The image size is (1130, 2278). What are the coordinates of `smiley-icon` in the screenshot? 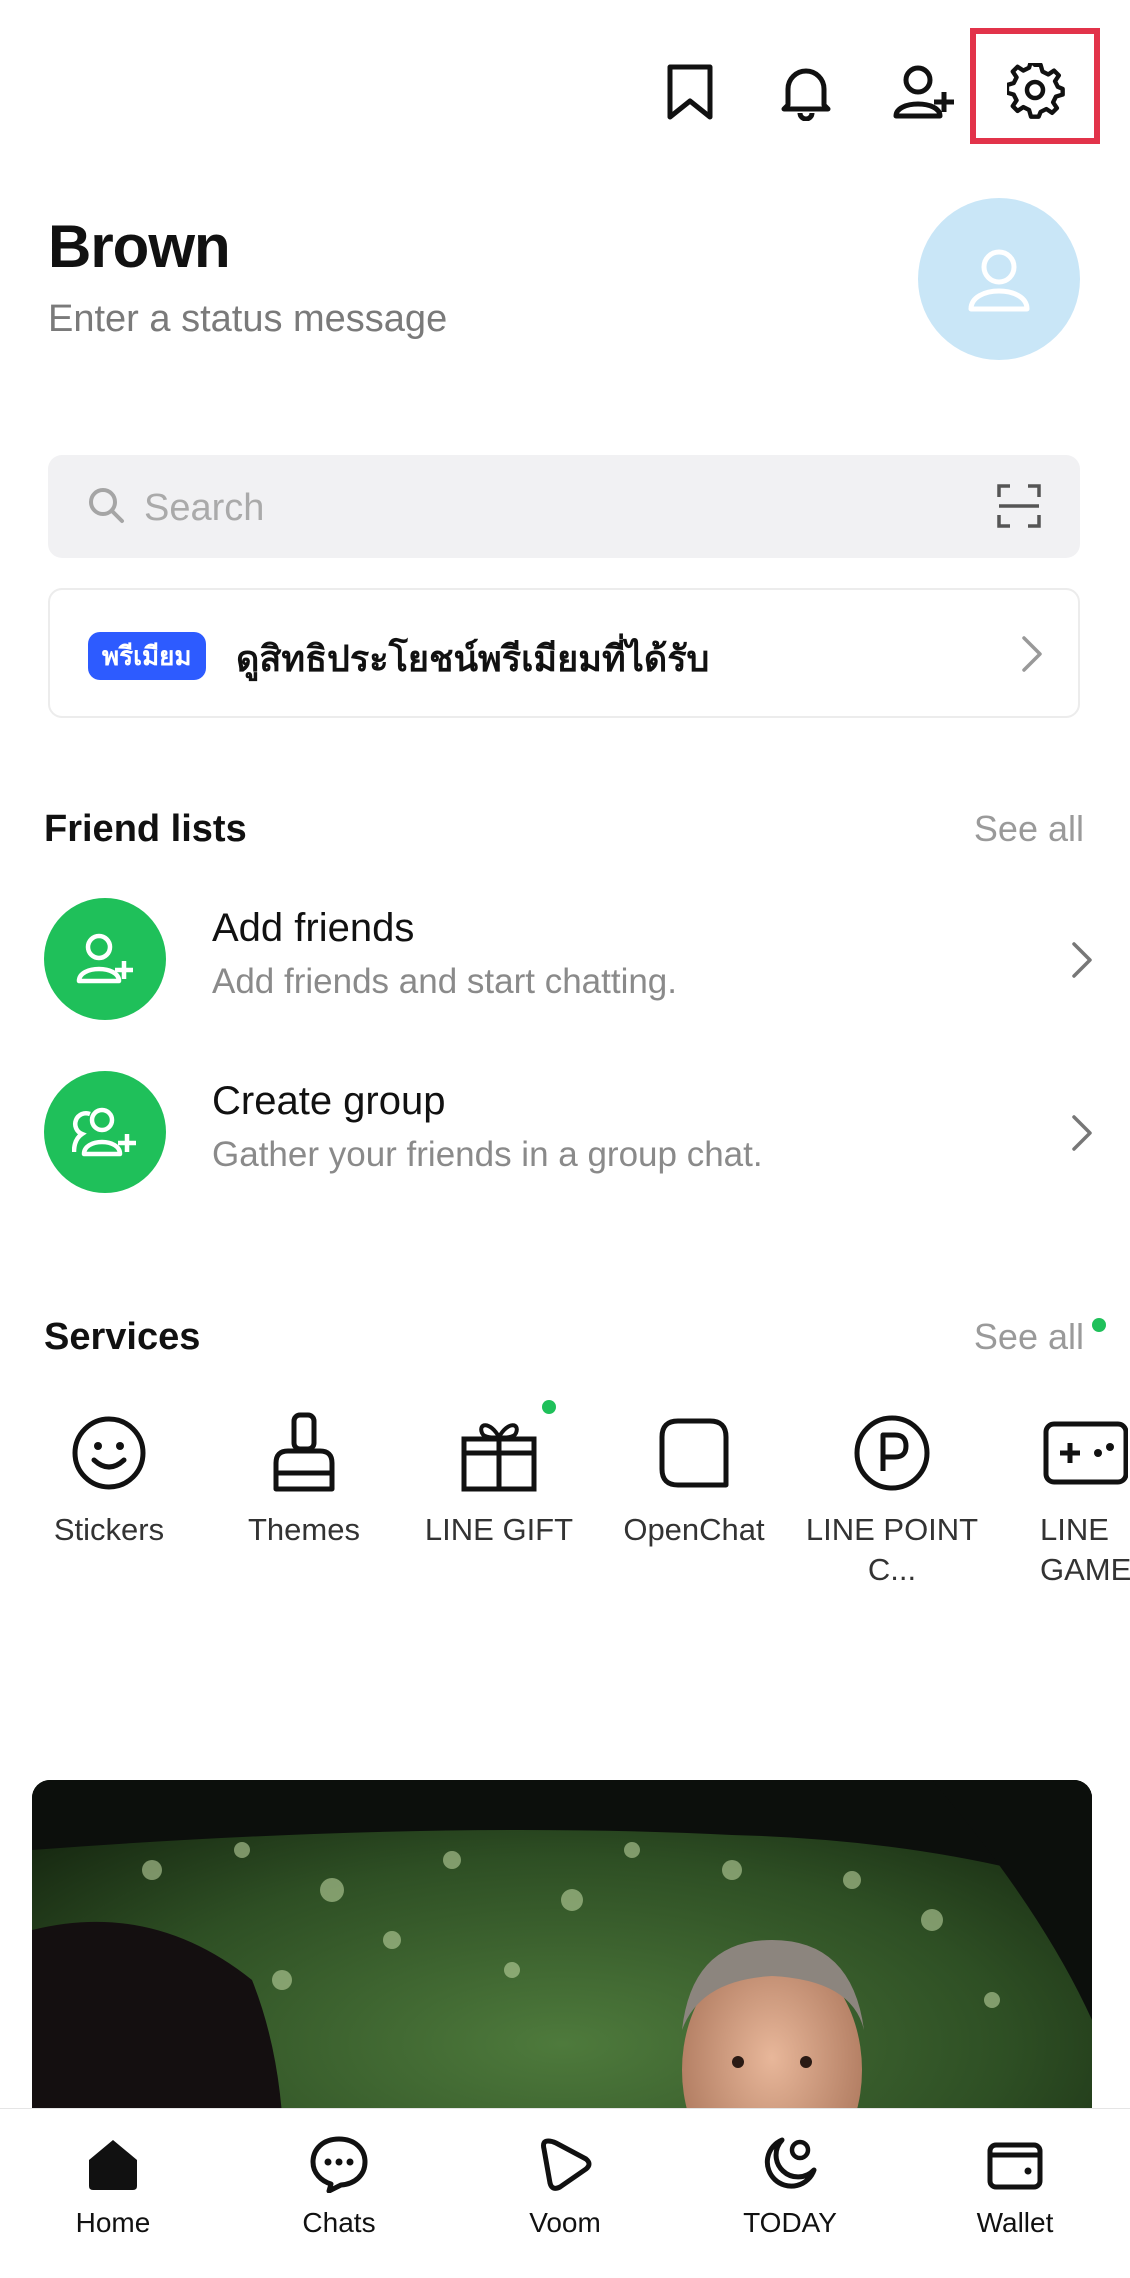 It's located at (109, 1453).